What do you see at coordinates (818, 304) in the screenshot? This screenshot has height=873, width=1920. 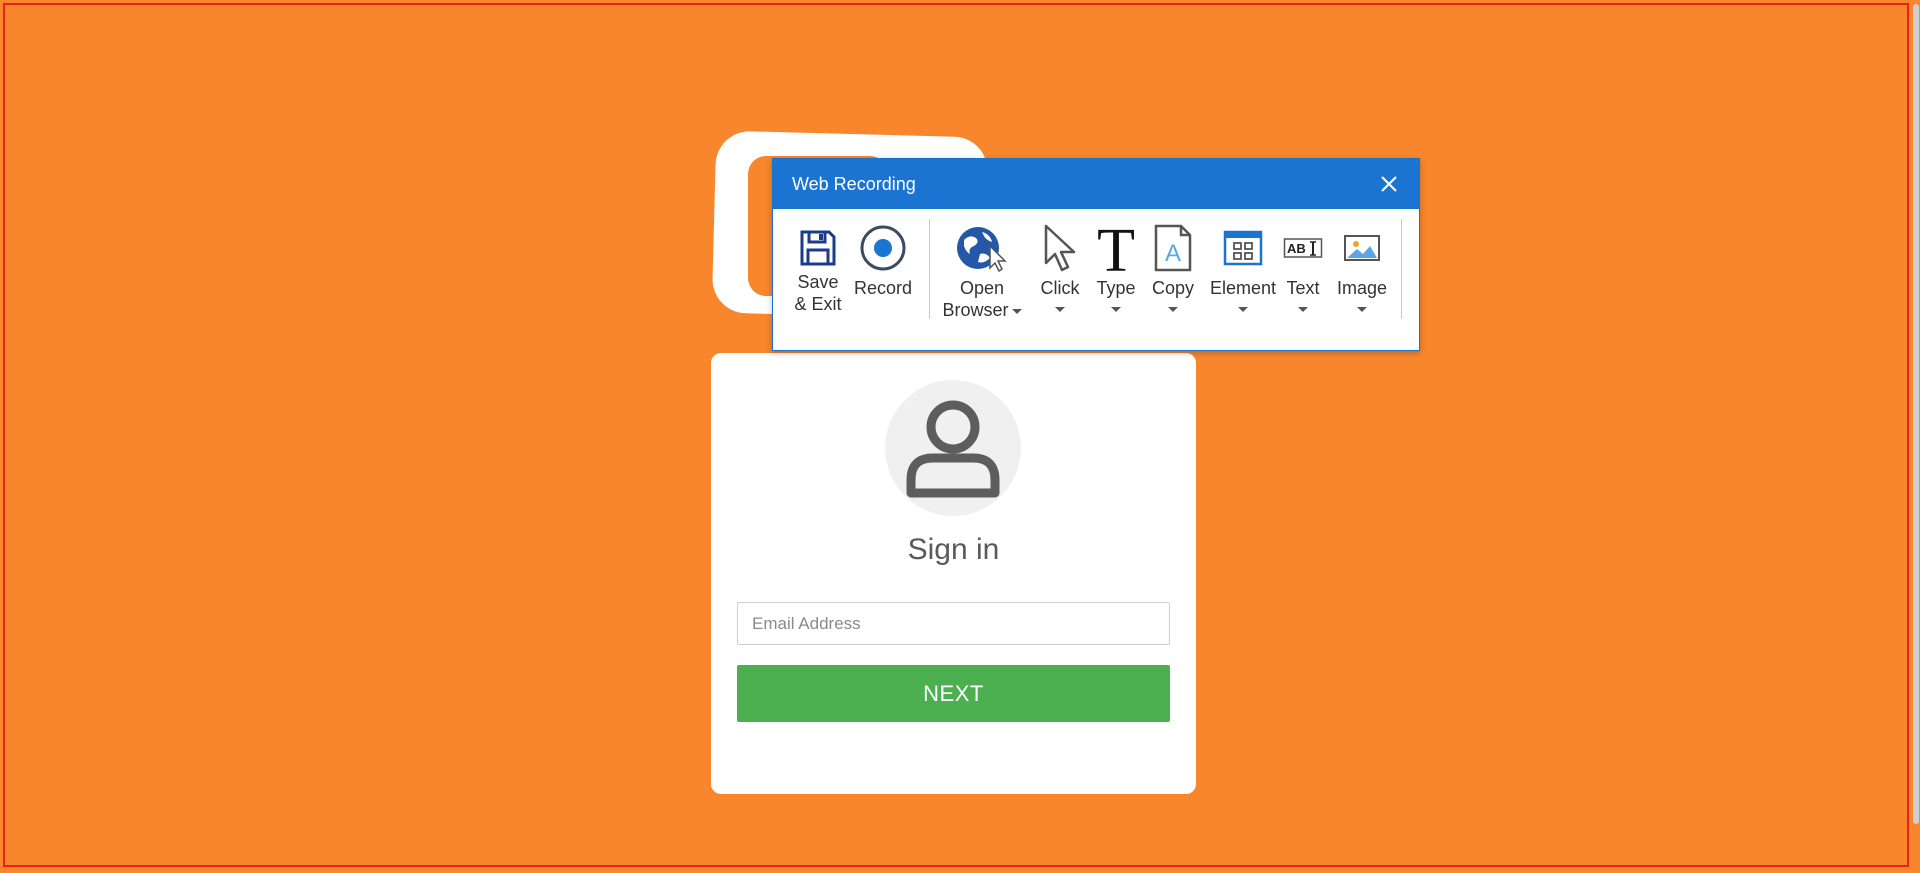 I see `save-label-line2: & Exit` at bounding box center [818, 304].